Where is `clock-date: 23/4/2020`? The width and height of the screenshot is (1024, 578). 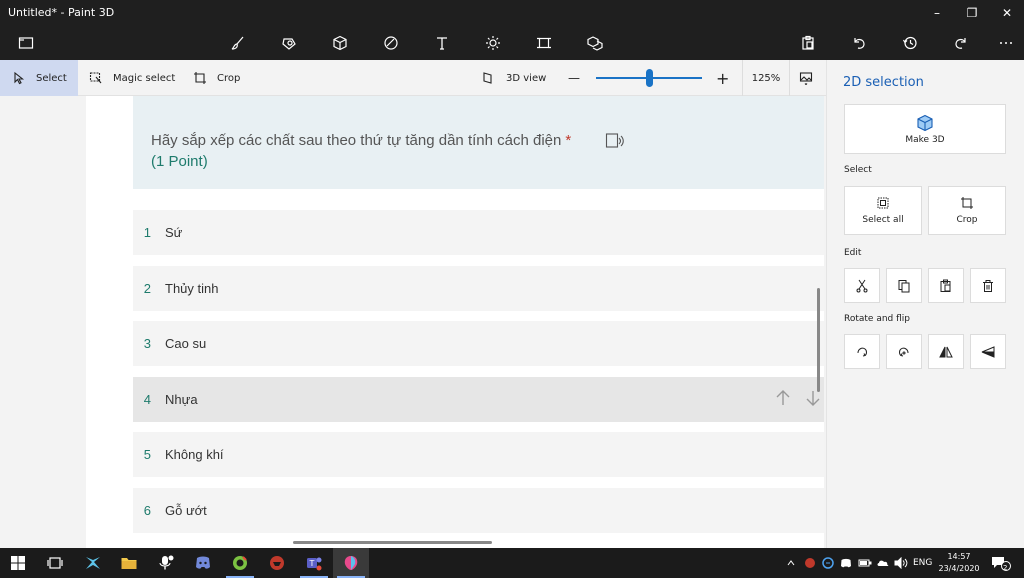
clock-date: 23/4/2020 is located at coordinates (959, 568).